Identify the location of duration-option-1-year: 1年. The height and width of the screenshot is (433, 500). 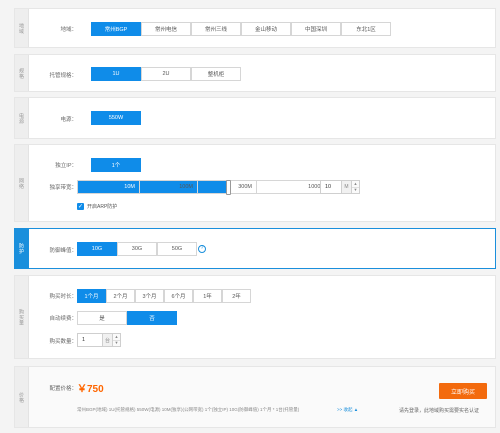
(207, 296).